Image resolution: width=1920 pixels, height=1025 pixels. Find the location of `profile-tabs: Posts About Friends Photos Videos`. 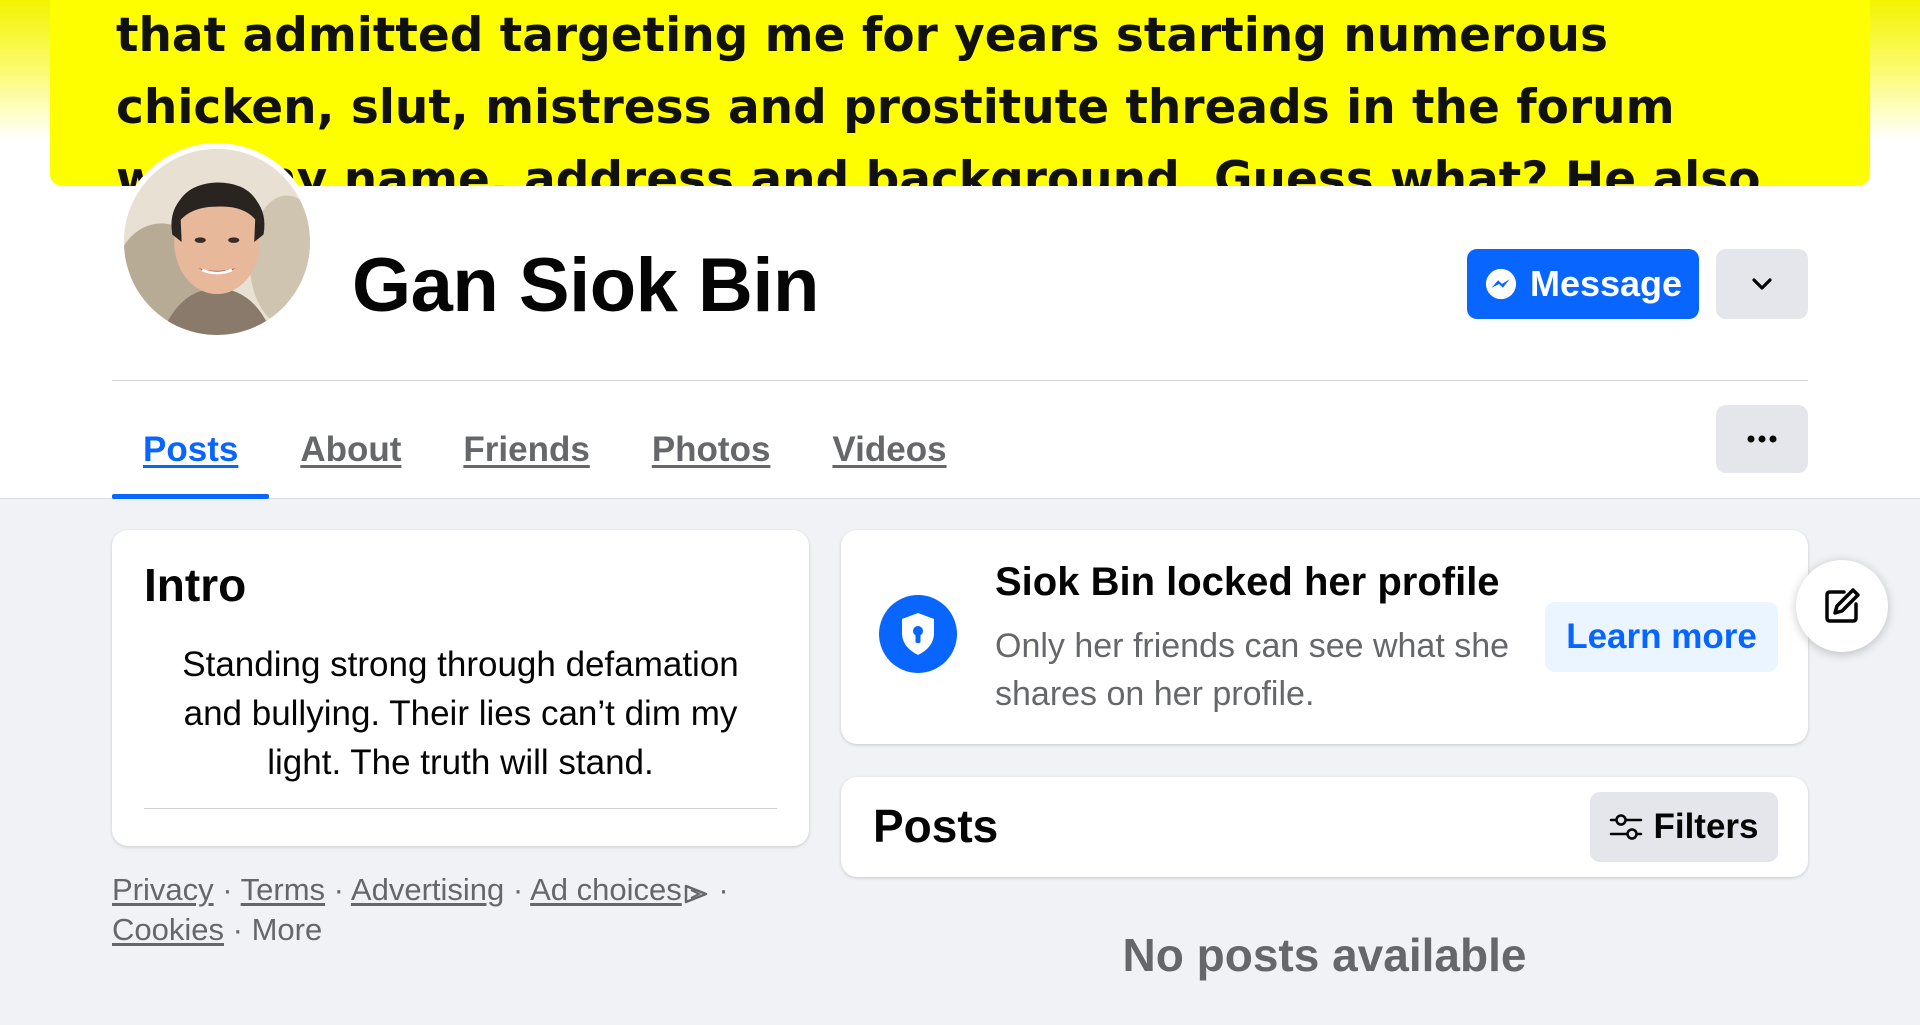

profile-tabs: Posts About Friends Photos Videos is located at coordinates (545, 449).